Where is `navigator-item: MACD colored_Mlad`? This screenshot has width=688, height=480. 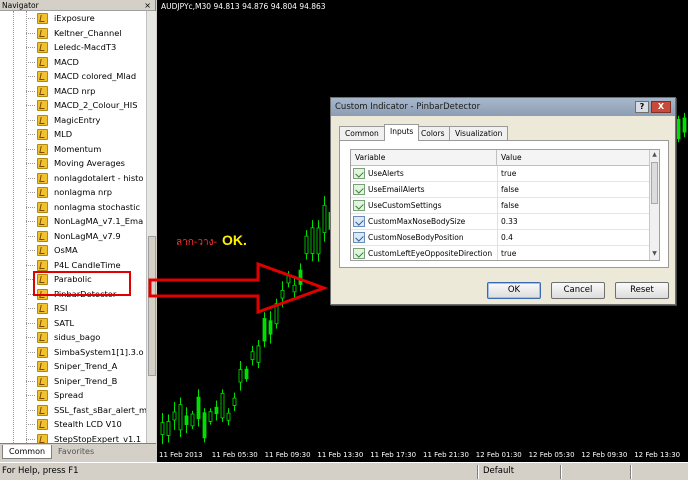 navigator-item: MACD colored_Mlad is located at coordinates (73, 76).